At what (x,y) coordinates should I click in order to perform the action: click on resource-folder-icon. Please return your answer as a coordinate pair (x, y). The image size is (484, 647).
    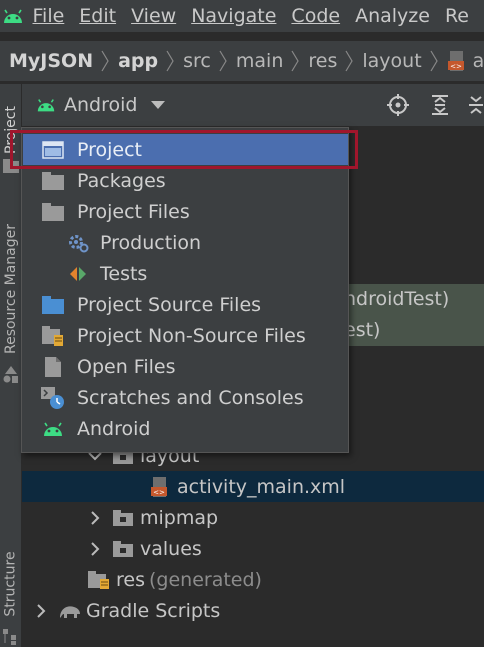
    Looking at the image, I should click on (99, 580).